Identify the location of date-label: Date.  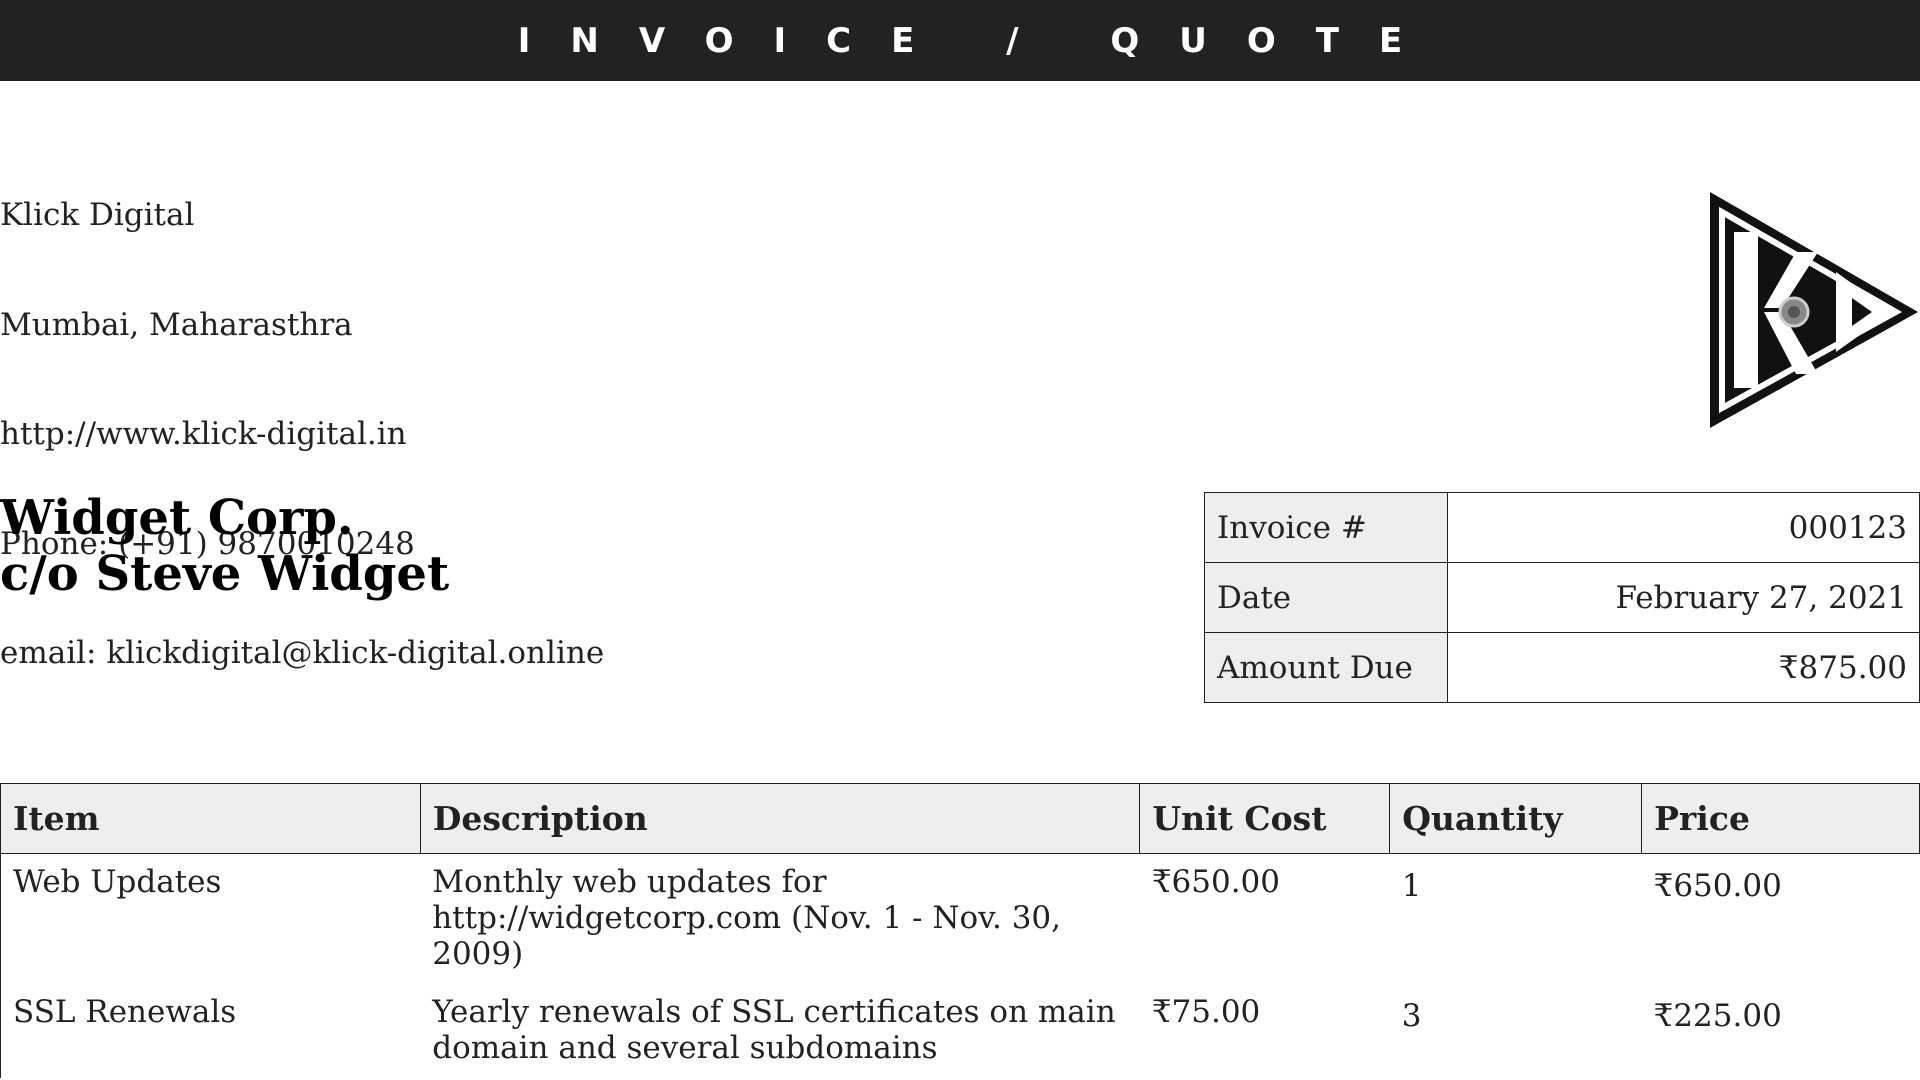
(1326, 597).